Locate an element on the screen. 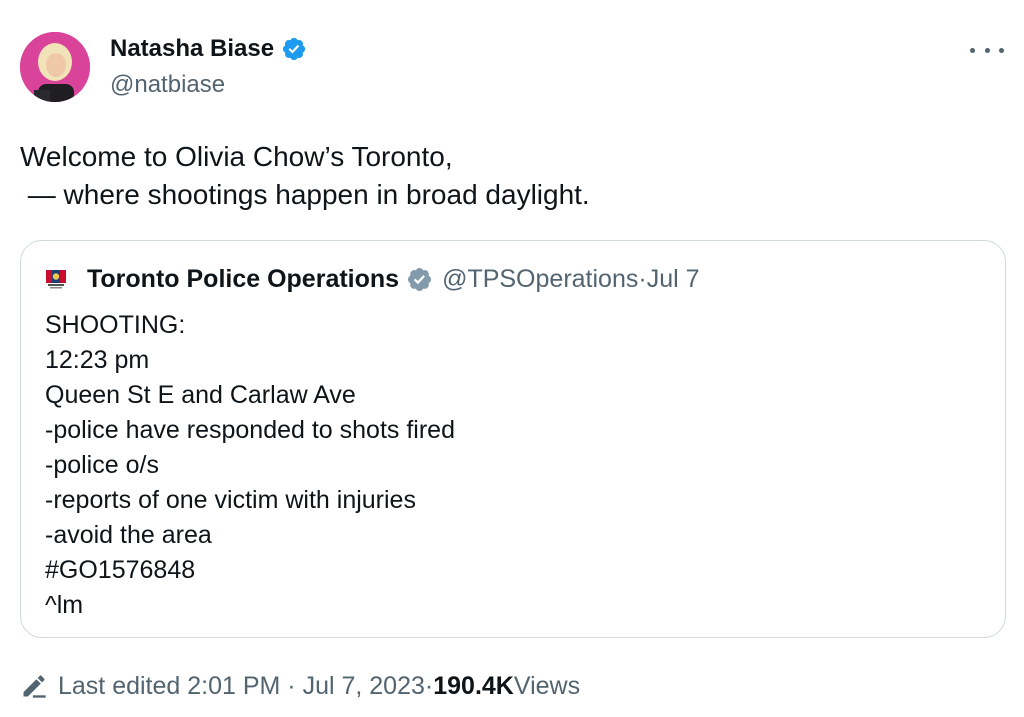 Image resolution: width=1024 pixels, height=717 pixels. last-edited-label: Last edited 2:01 PM · Jul 7, 2023 is located at coordinates (241, 686).